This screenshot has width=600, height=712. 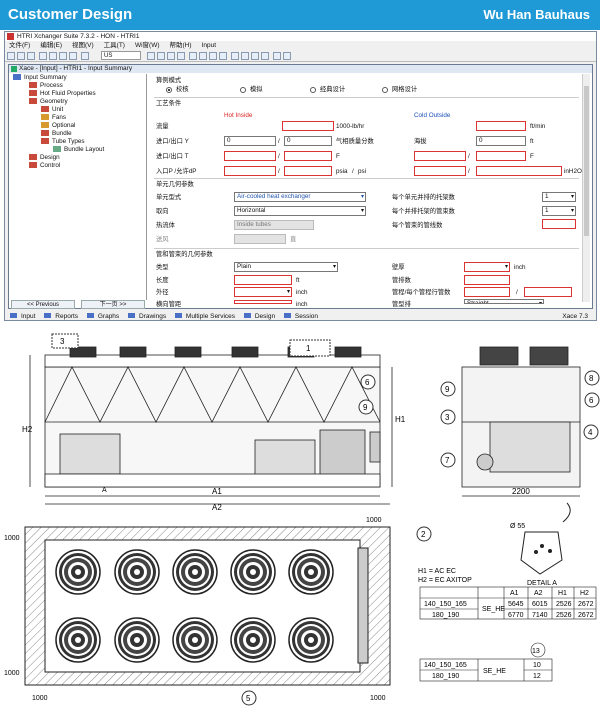 What do you see at coordinates (108, 316) in the screenshot?
I see `tab-graphs: Graphs` at bounding box center [108, 316].